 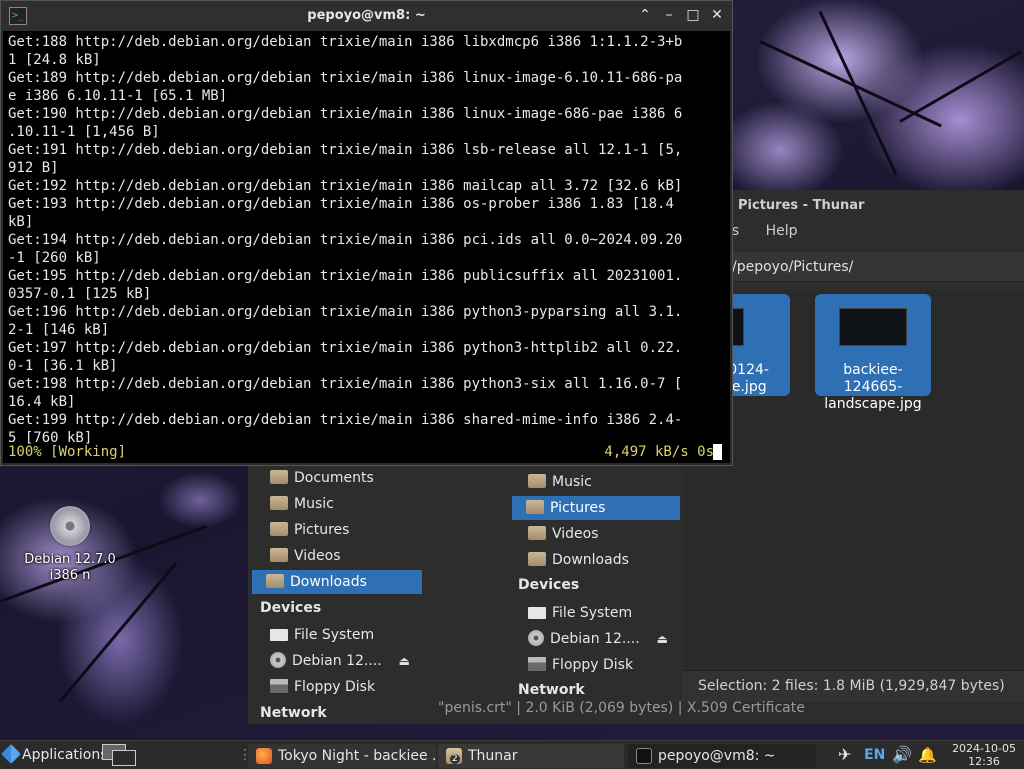 What do you see at coordinates (54, 258) in the screenshot?
I see `terminal-line: -1 [260 kB]` at bounding box center [54, 258].